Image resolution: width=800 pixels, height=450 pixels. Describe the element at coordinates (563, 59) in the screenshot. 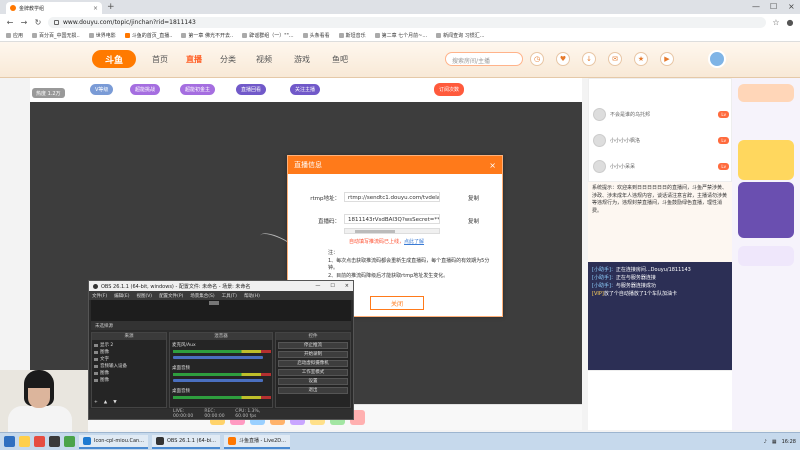

I see `follow-icon: ♥` at that location.